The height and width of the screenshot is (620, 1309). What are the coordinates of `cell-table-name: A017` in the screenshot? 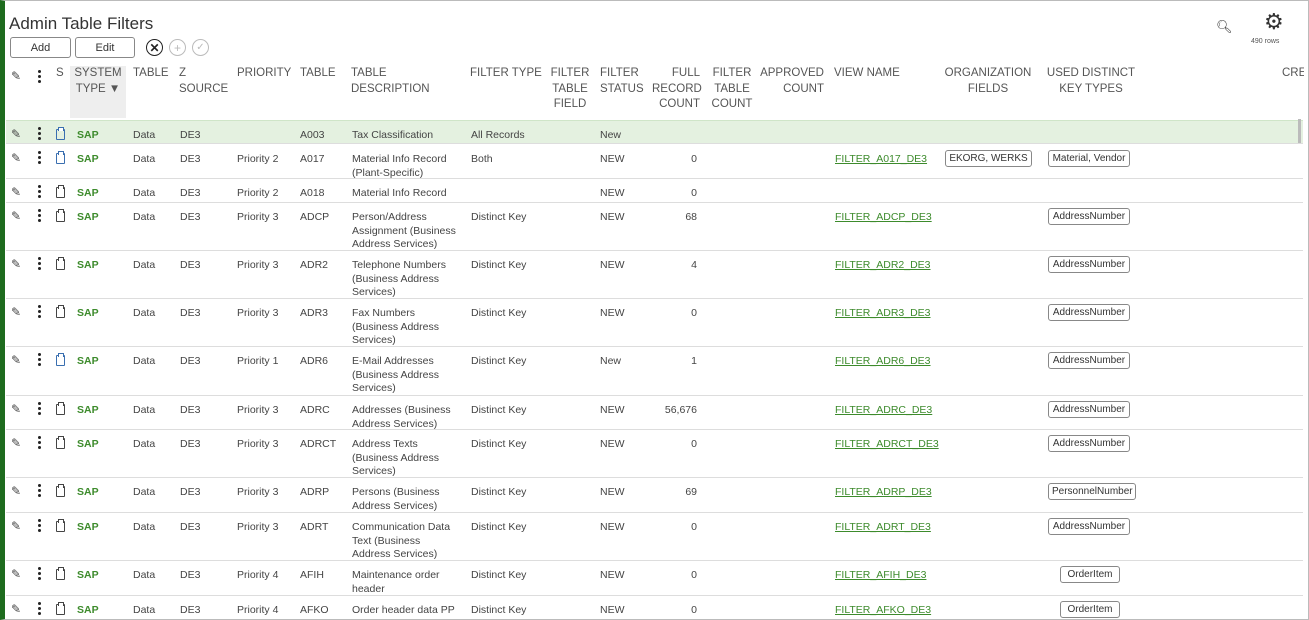 It's located at (312, 159).